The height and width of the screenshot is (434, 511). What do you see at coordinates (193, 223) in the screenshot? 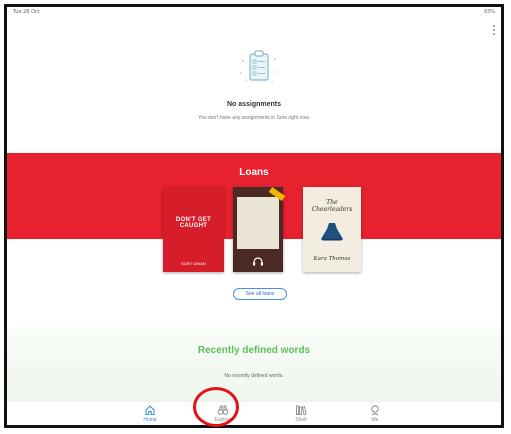
I see `book-cover-title: DON'T GET CAUGHT` at bounding box center [193, 223].